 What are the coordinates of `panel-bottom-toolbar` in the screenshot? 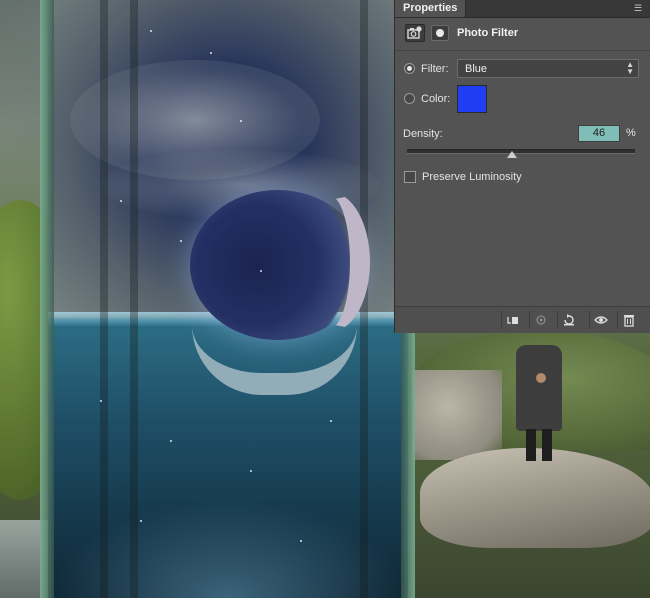 It's located at (522, 319).